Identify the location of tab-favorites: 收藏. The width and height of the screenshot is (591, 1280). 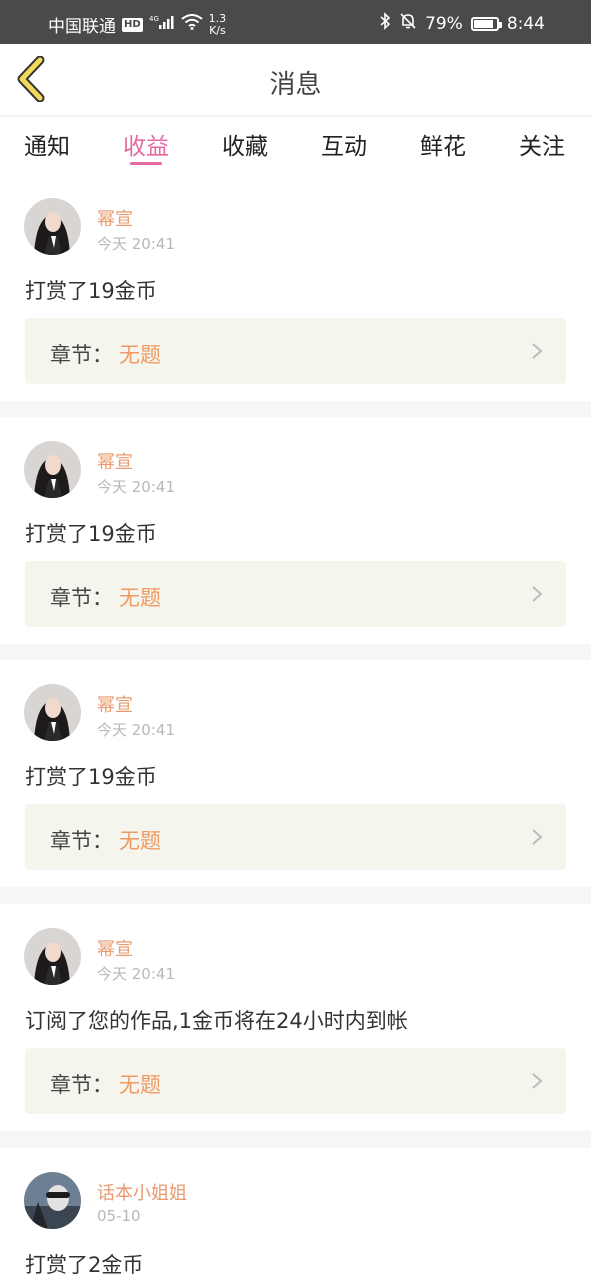
(245, 144).